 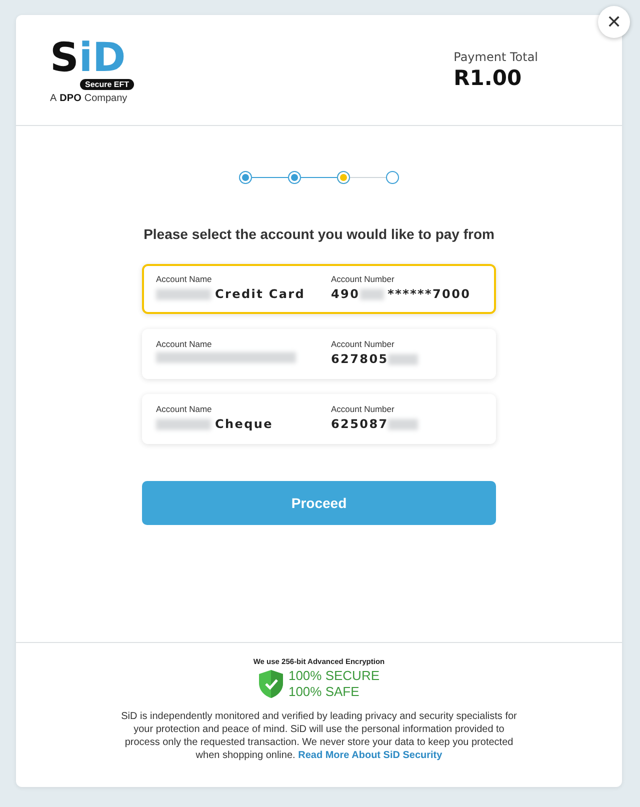 What do you see at coordinates (107, 84) in the screenshot?
I see `logo-badge: Secure EFT` at bounding box center [107, 84].